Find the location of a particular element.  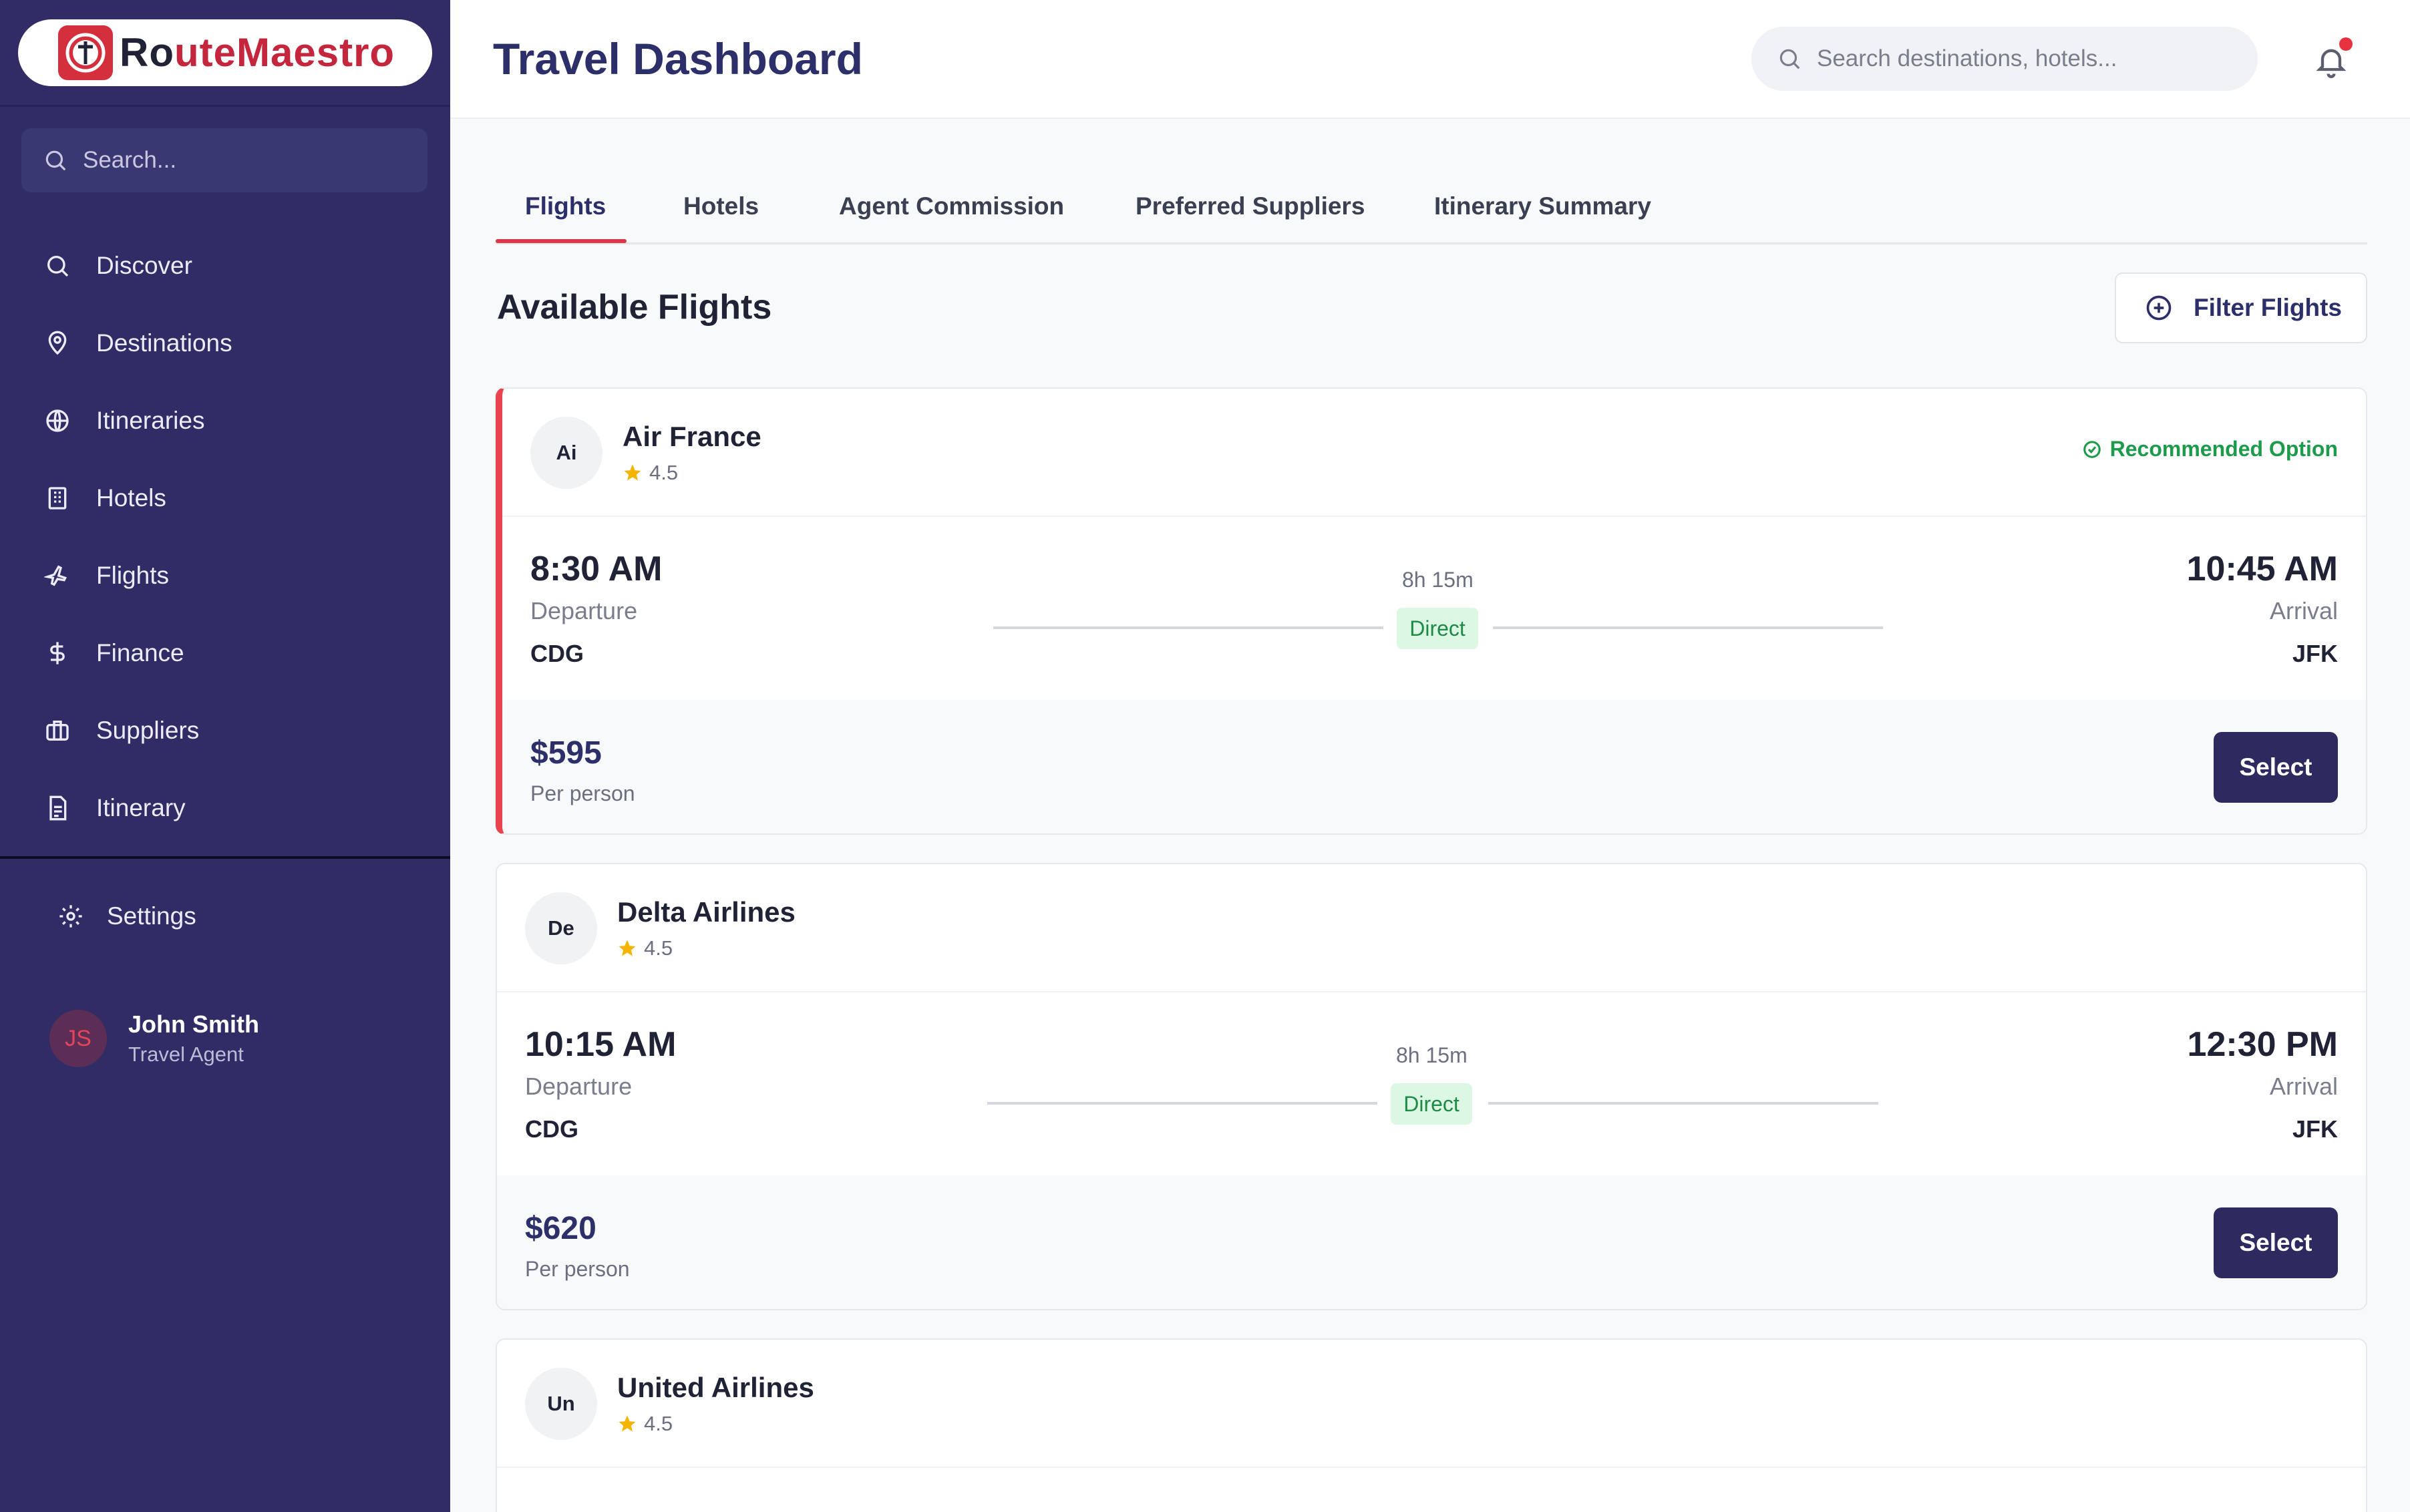

sidebar-item-label: Discover is located at coordinates (144, 265).